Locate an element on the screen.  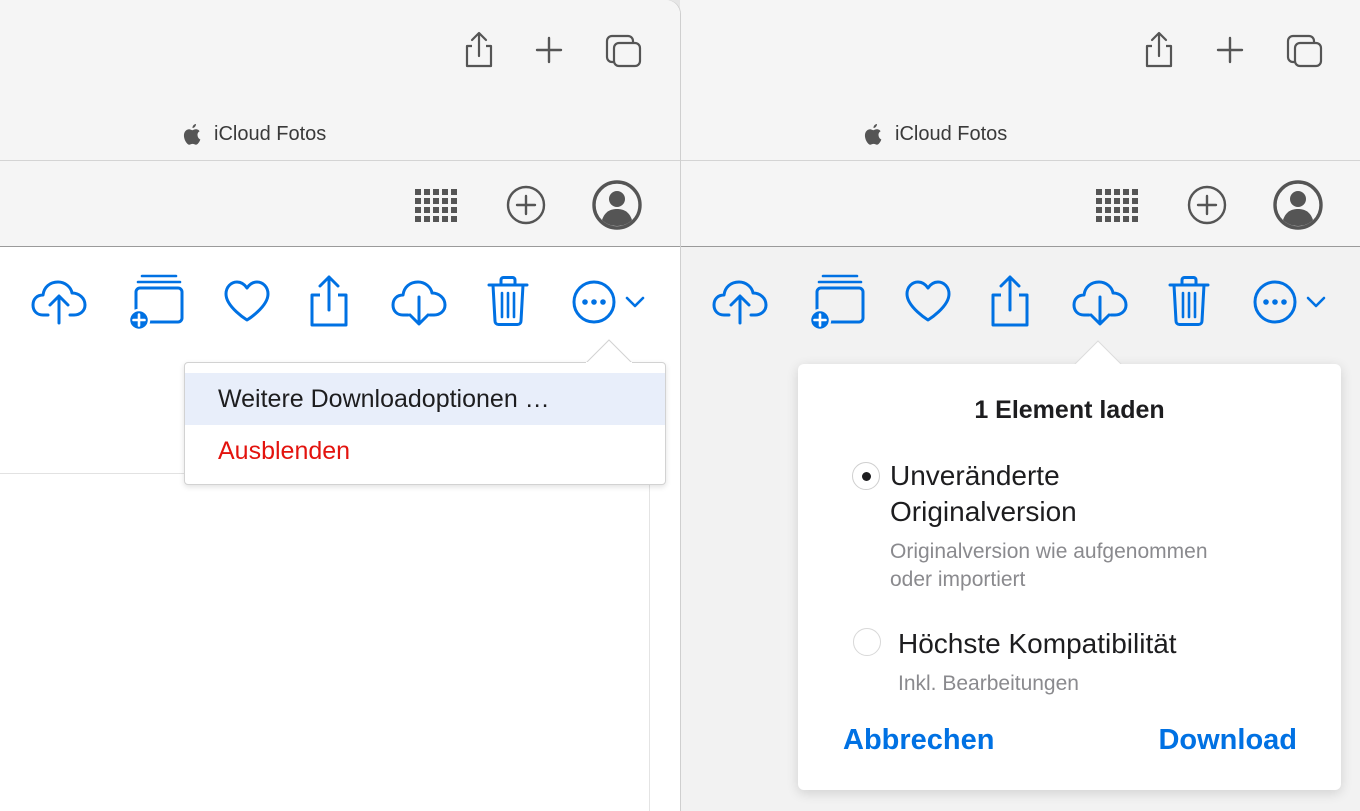
menu-pointer is located at coordinates (609, 351).